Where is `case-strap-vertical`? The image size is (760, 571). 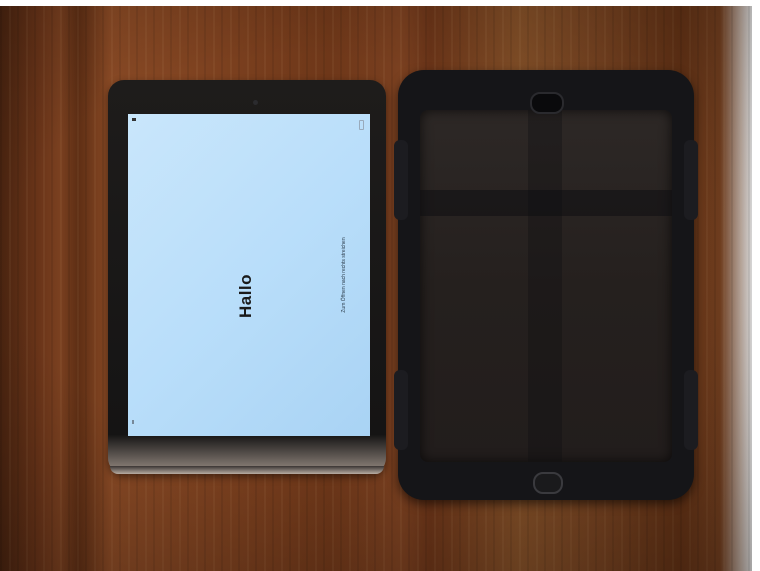 case-strap-vertical is located at coordinates (545, 286).